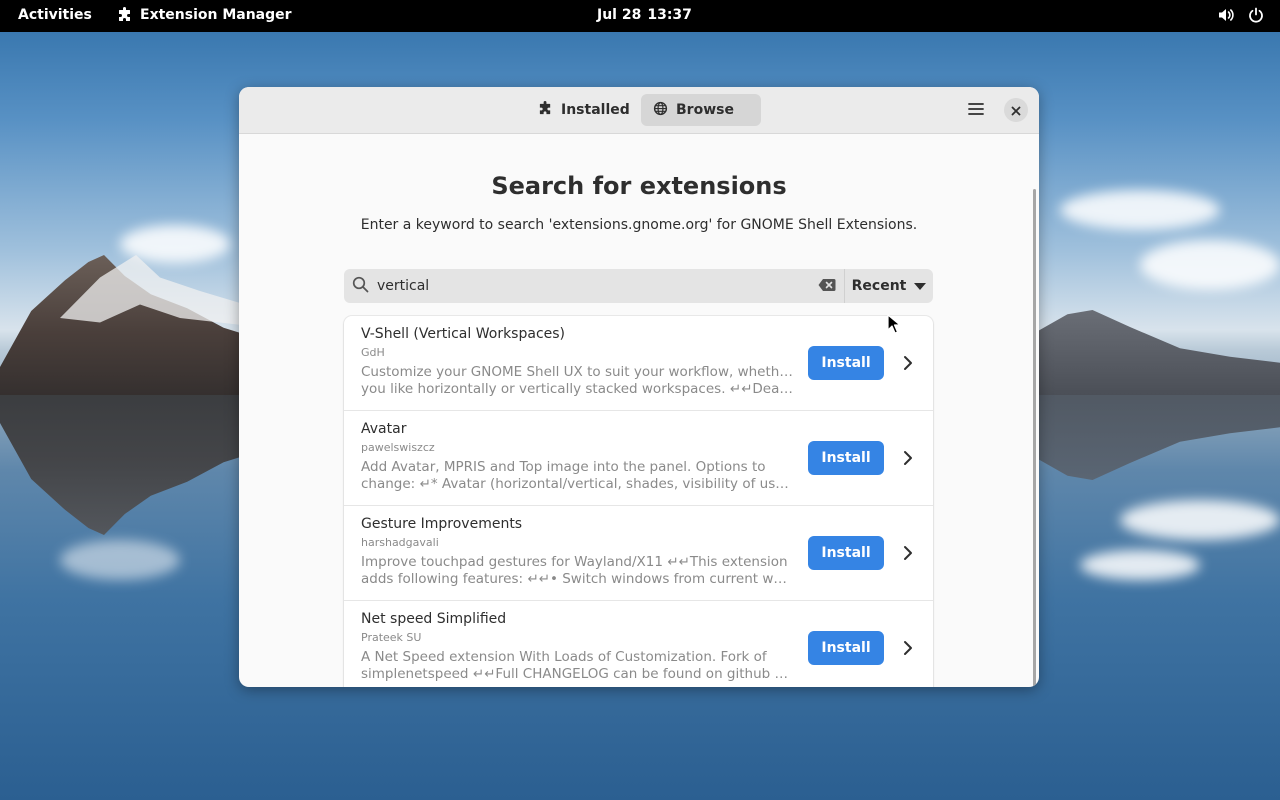  I want to click on extension-author: pawelswiszcz, so click(398, 447).